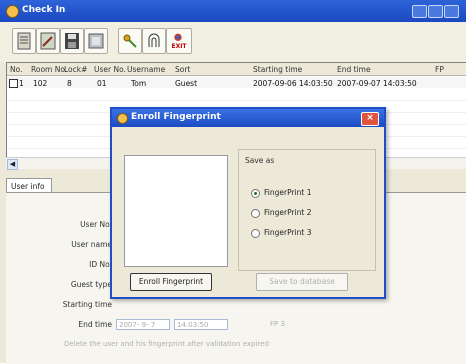  What do you see at coordinates (24, 41) in the screenshot?
I see `document-icon` at bounding box center [24, 41].